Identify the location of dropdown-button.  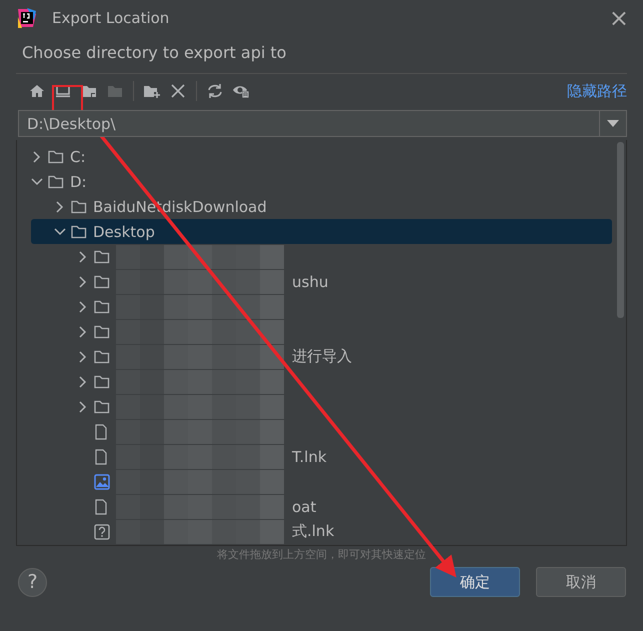
(613, 123).